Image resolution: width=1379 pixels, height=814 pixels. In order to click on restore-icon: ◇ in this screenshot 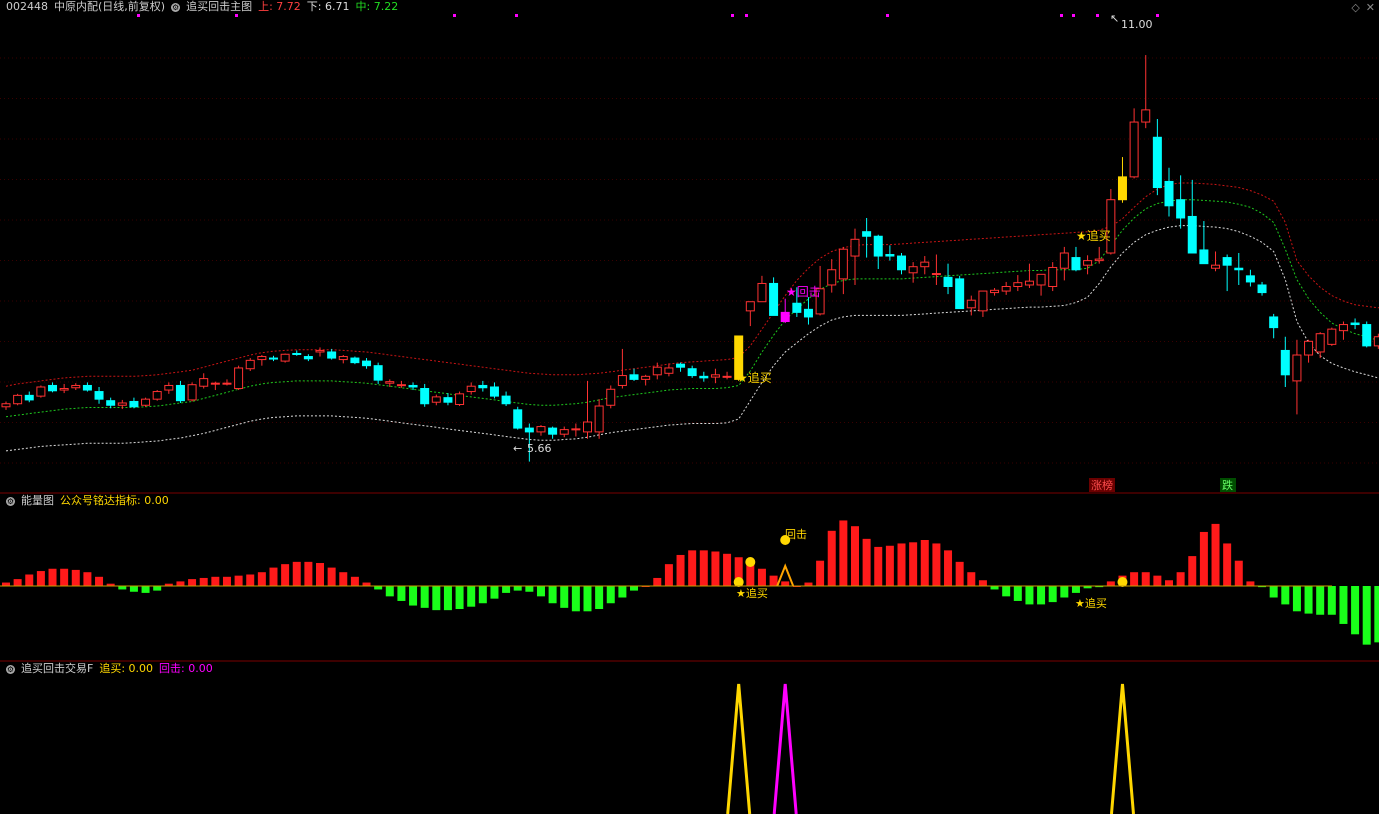, I will do `click(1355, 7)`.